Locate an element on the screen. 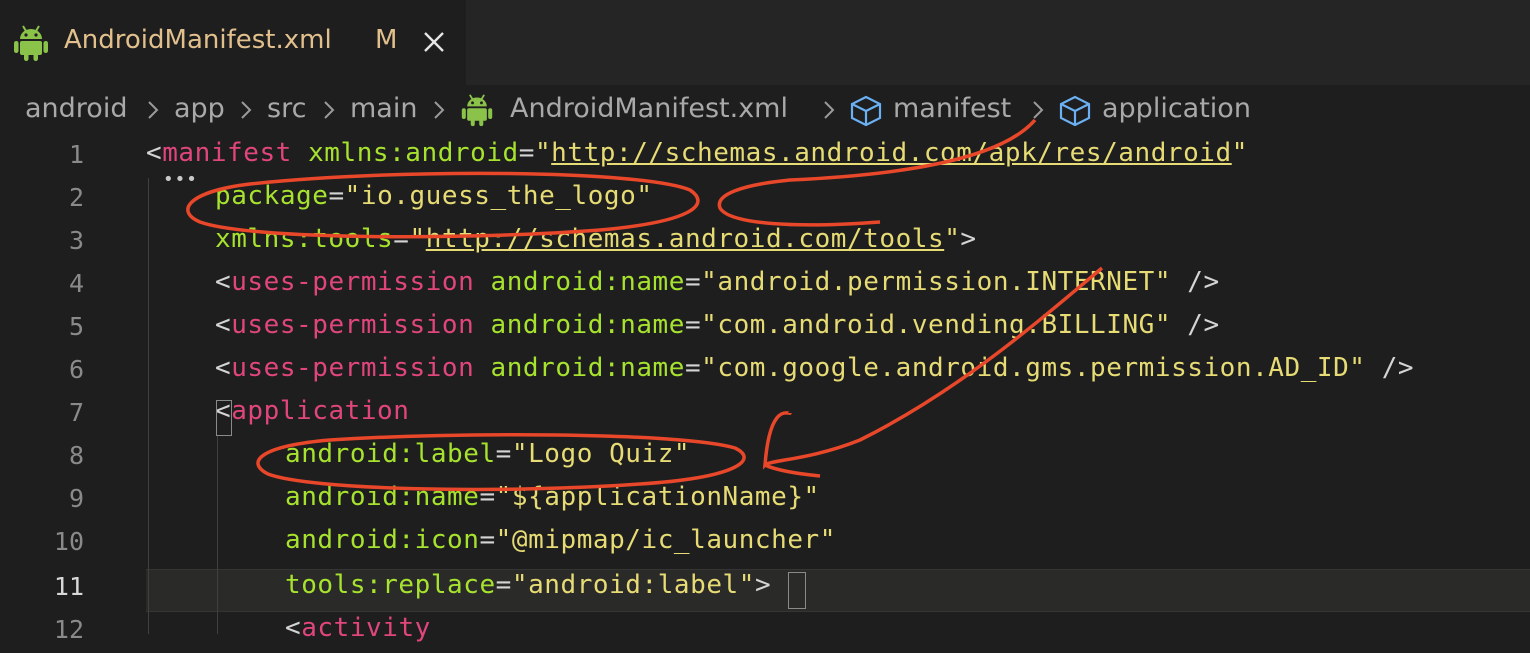 Image resolution: width=1530 pixels, height=653 pixels. token-url: http://schemas.android.com/tools is located at coordinates (685, 239).